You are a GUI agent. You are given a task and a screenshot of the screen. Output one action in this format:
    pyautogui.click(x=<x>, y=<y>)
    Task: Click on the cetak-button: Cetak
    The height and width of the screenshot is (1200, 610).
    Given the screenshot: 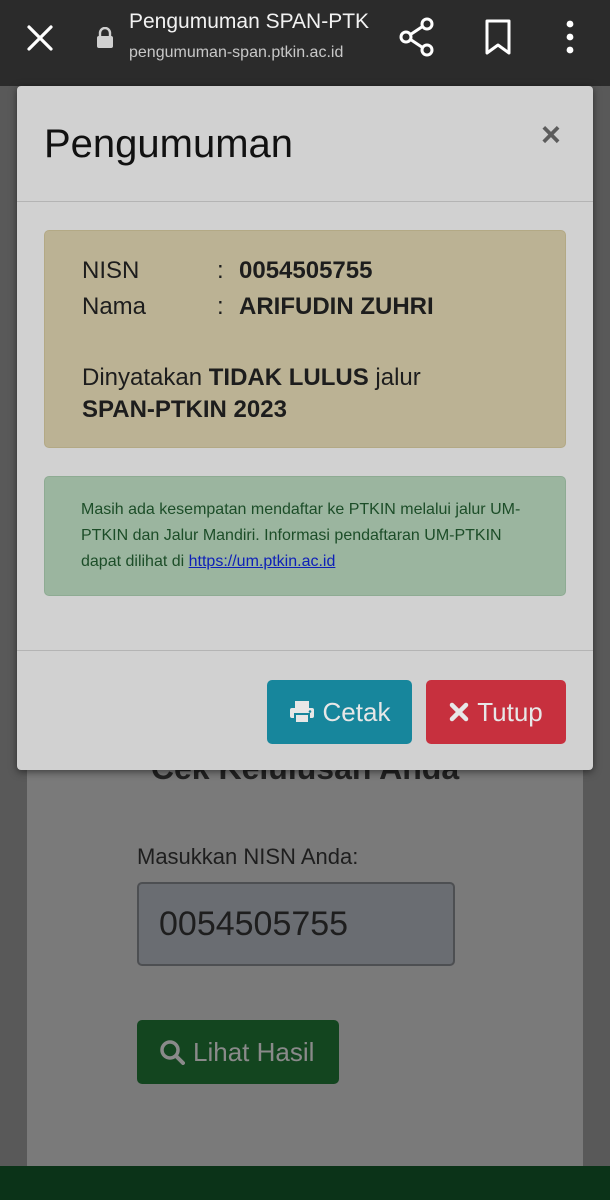 What is the action you would take?
    pyautogui.click(x=339, y=712)
    